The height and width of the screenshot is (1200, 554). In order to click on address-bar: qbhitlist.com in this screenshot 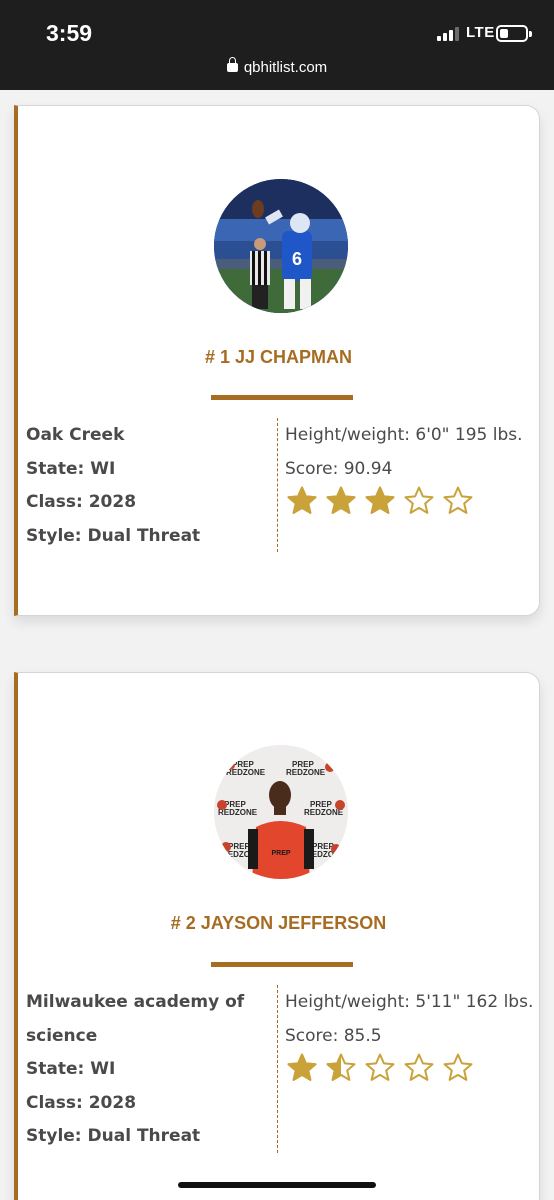, I will do `click(277, 66)`.